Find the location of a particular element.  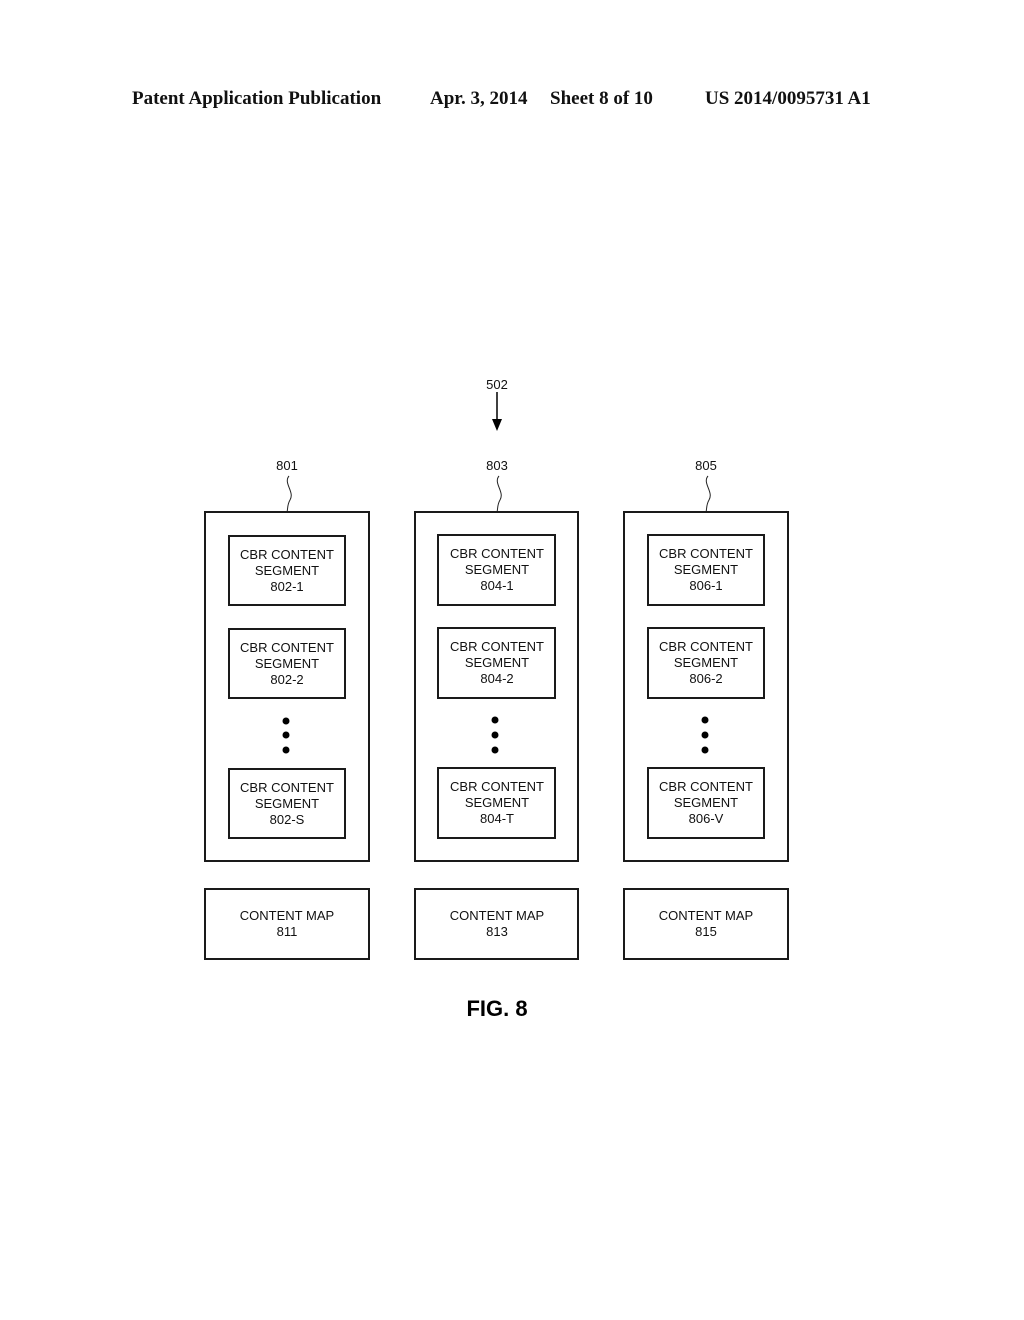

ref-label: 803 is located at coordinates (497, 465).